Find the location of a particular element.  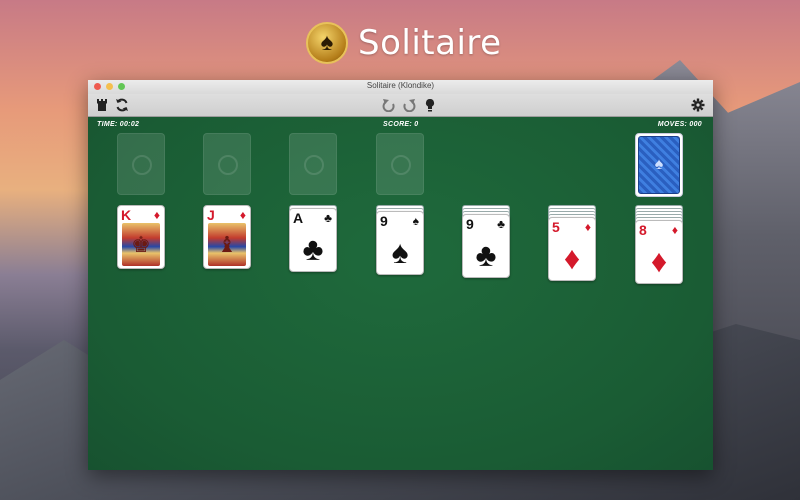

window-title: Solitaire (Klondike) is located at coordinates (400, 85).